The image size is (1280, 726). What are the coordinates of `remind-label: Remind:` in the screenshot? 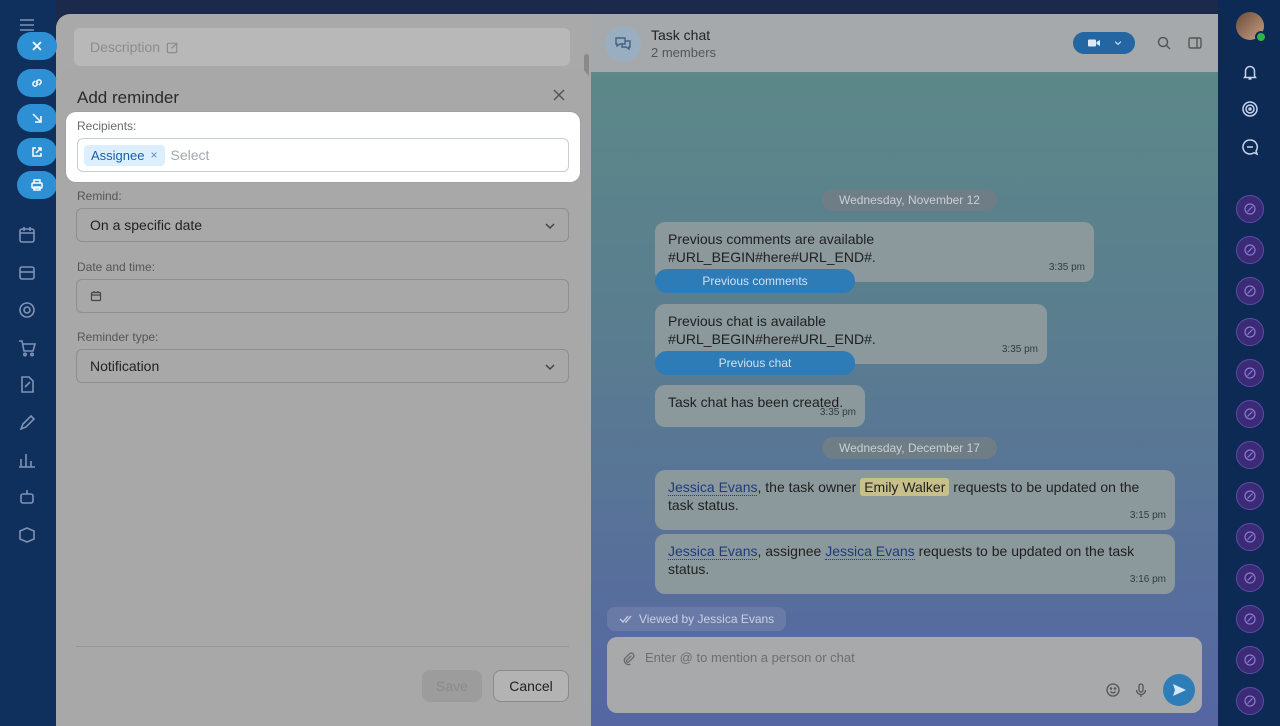 It's located at (99, 196).